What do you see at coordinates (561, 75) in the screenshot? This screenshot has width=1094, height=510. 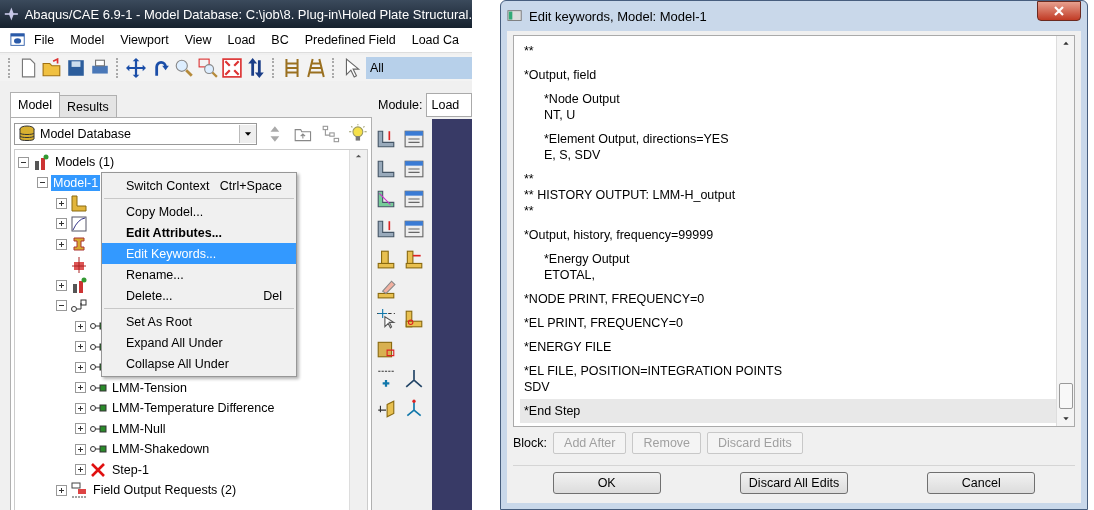 I see `keyword-line: *Output, field` at bounding box center [561, 75].